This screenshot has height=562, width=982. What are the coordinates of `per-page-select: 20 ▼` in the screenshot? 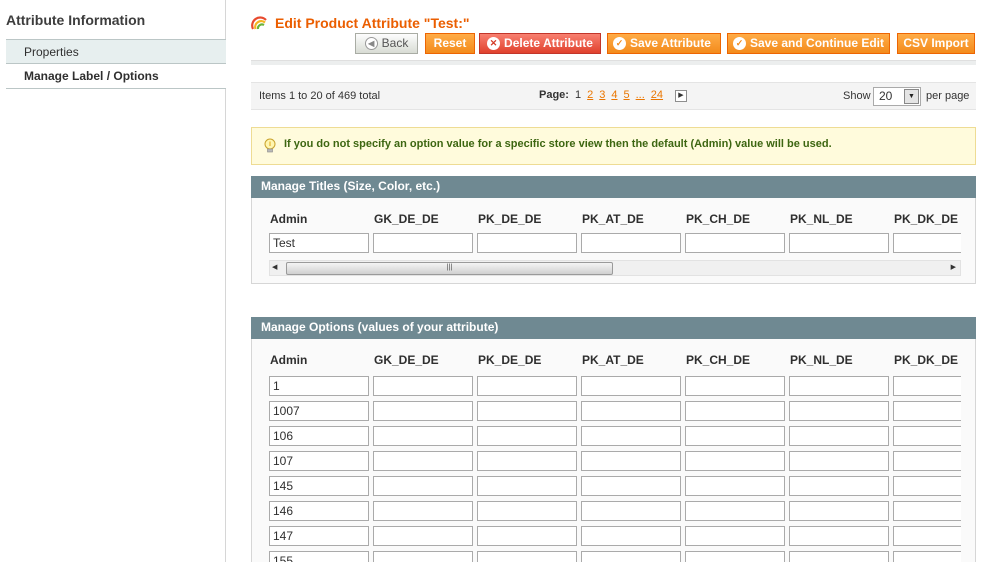 It's located at (897, 96).